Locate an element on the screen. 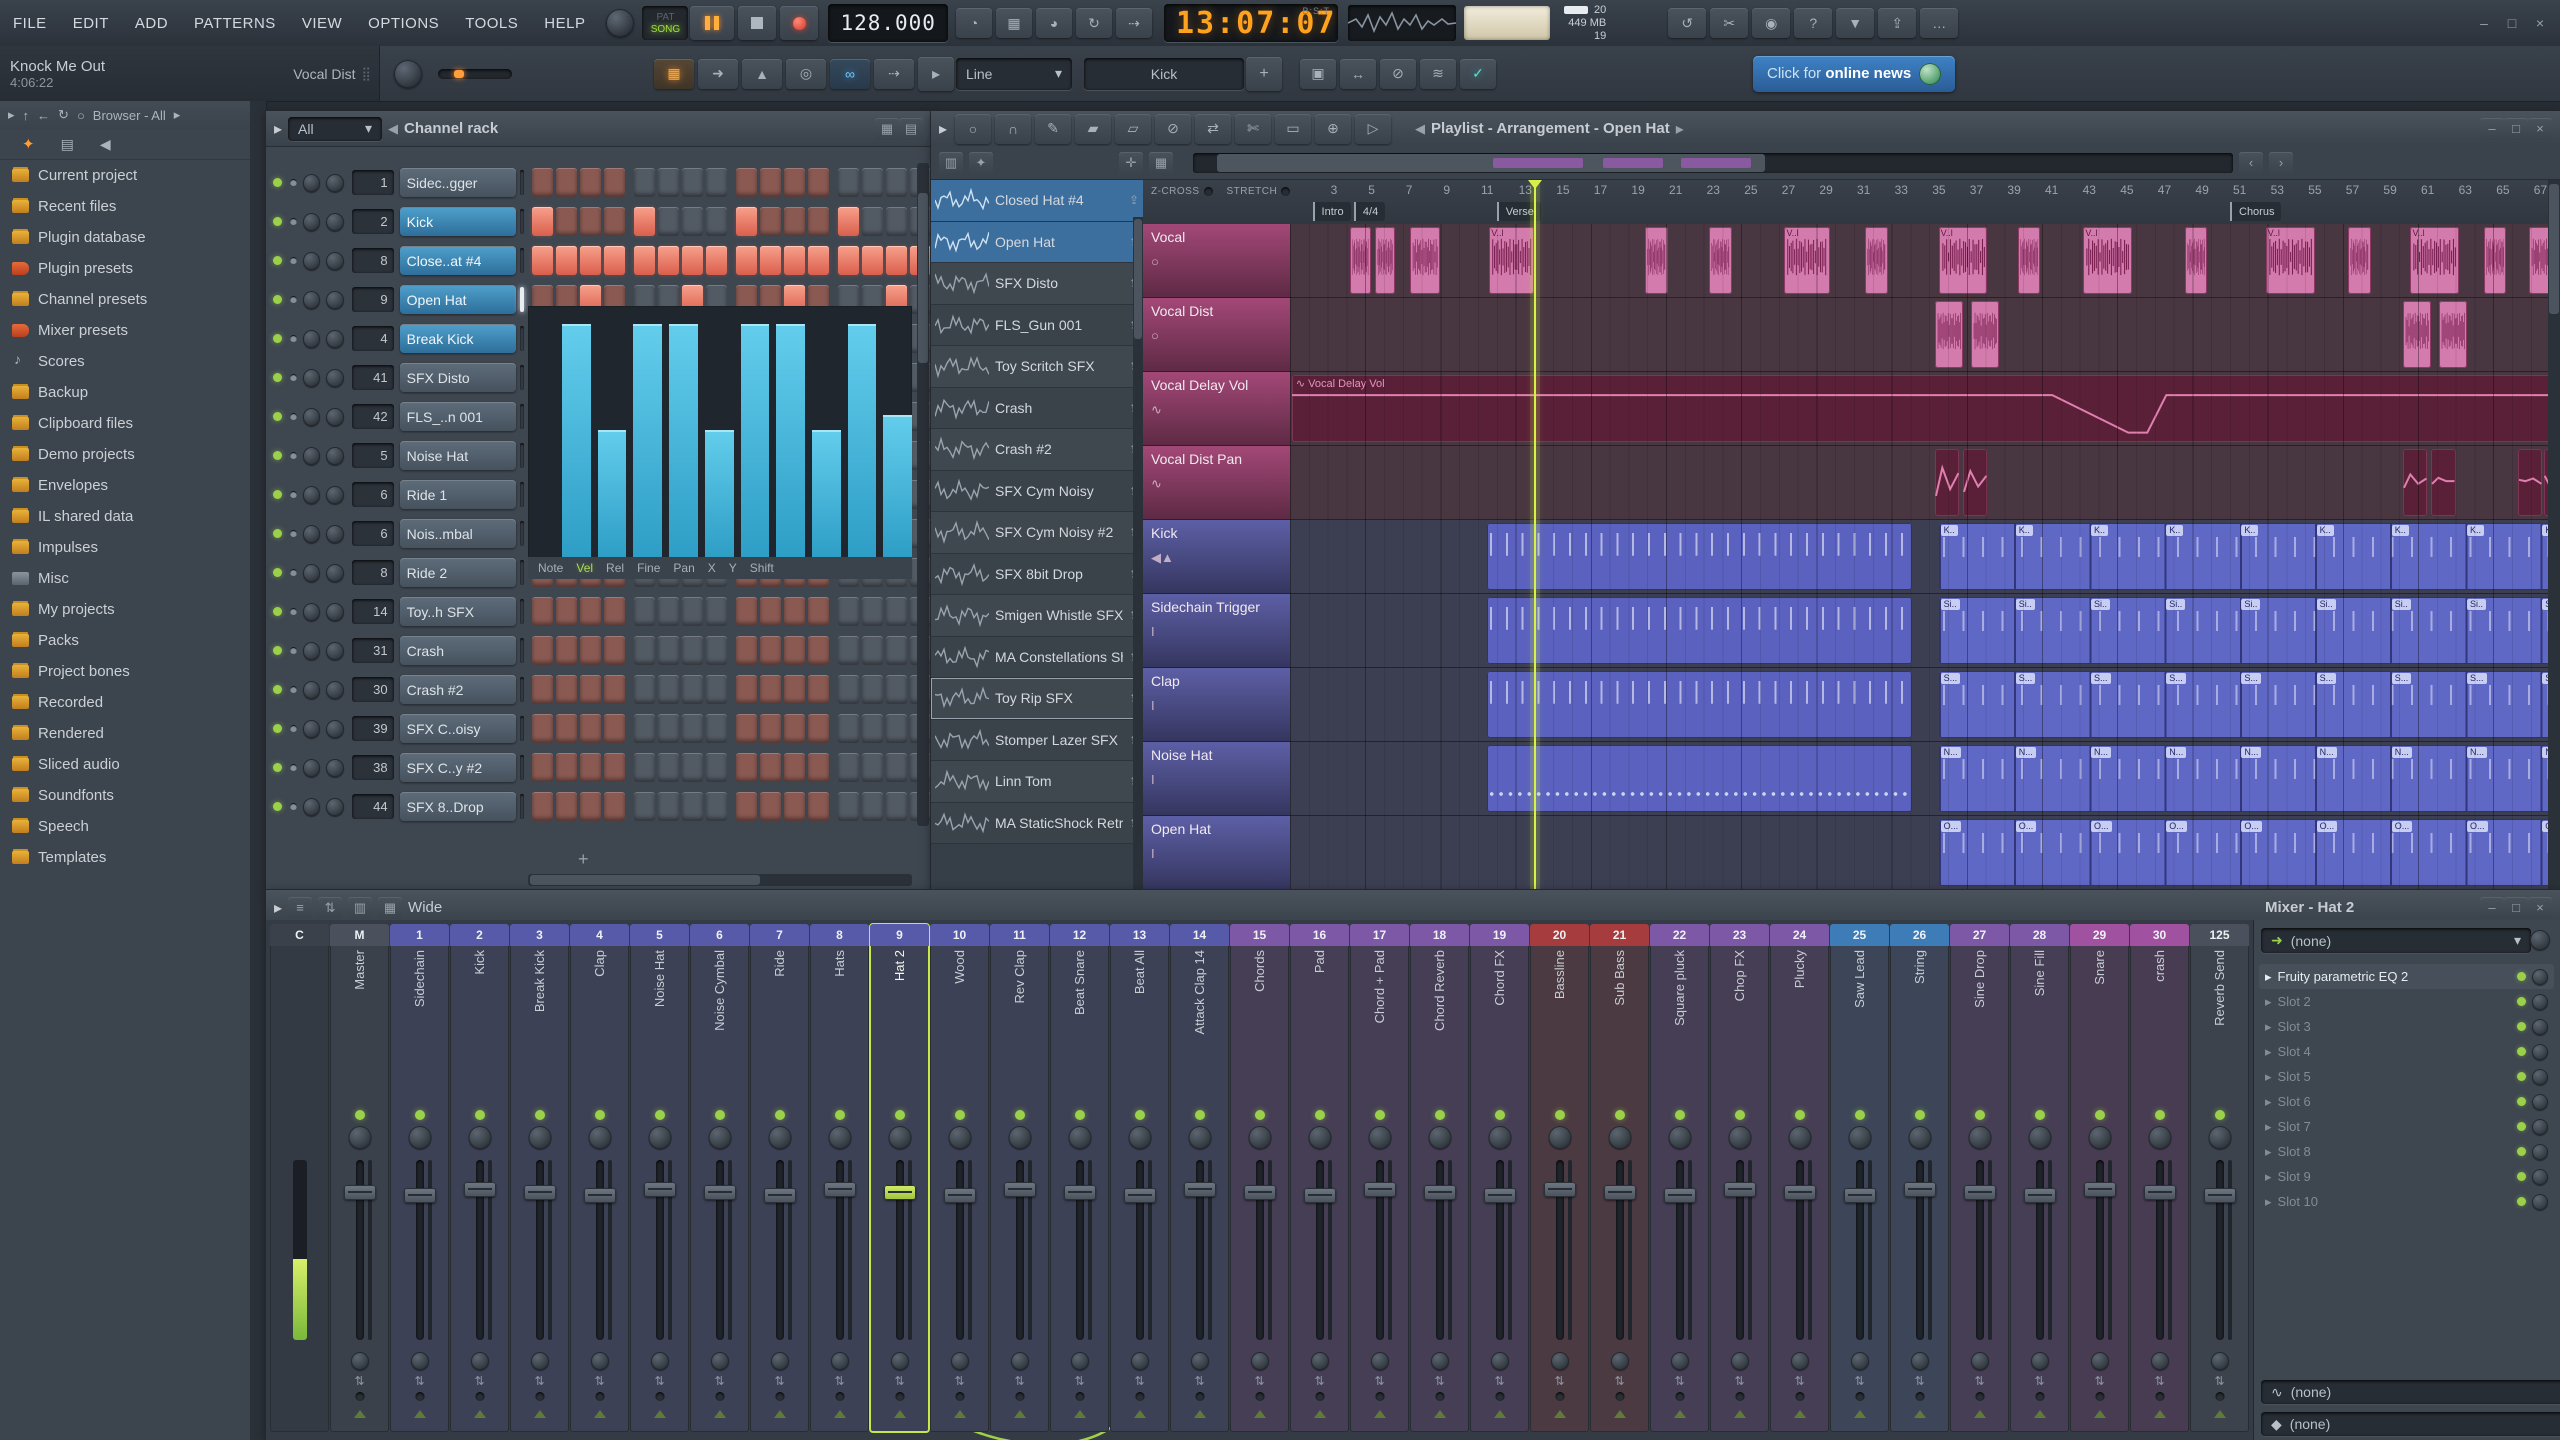  playhead-marker is located at coordinates (1535, 184).